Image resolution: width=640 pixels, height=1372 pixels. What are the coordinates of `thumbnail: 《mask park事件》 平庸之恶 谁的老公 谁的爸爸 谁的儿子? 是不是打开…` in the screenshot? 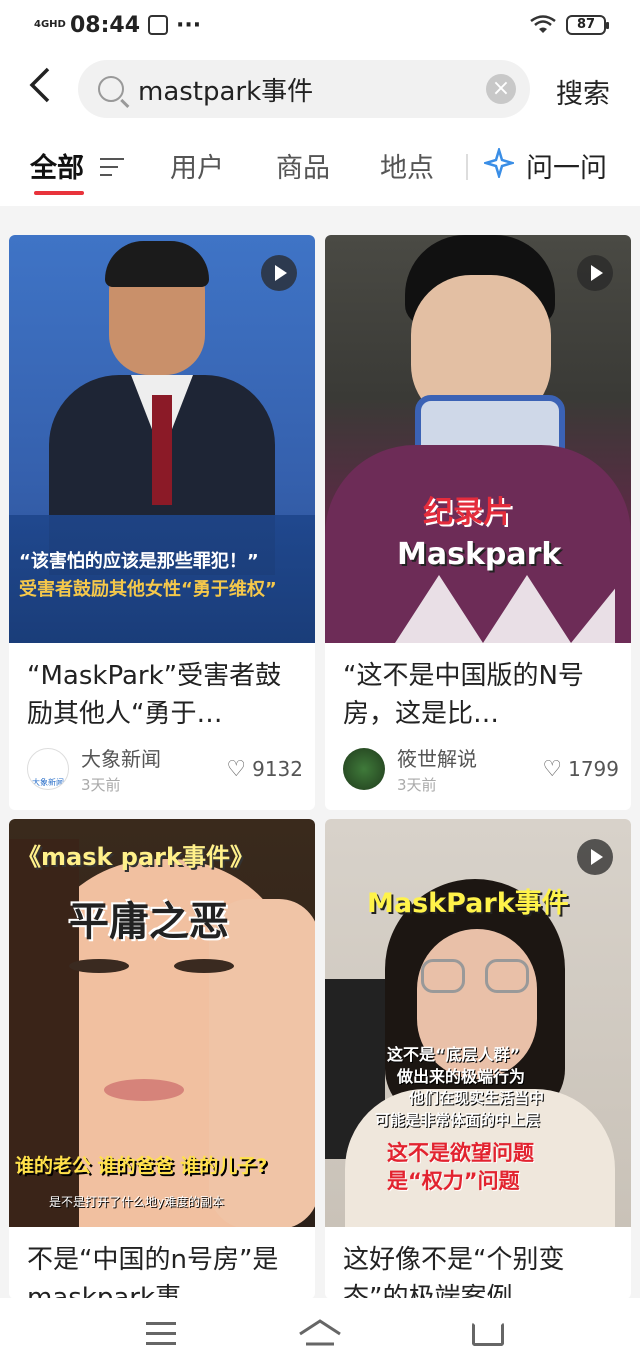 It's located at (162, 1023).